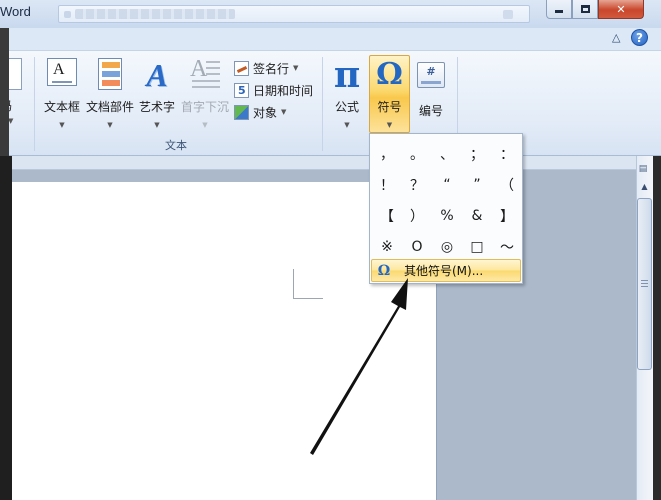 The height and width of the screenshot is (500, 661). I want to click on scroll-up-icon: ▲, so click(644, 189).